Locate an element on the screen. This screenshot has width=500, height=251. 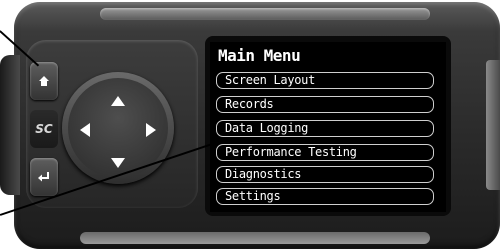
device-right-edge is located at coordinates (493, 125).